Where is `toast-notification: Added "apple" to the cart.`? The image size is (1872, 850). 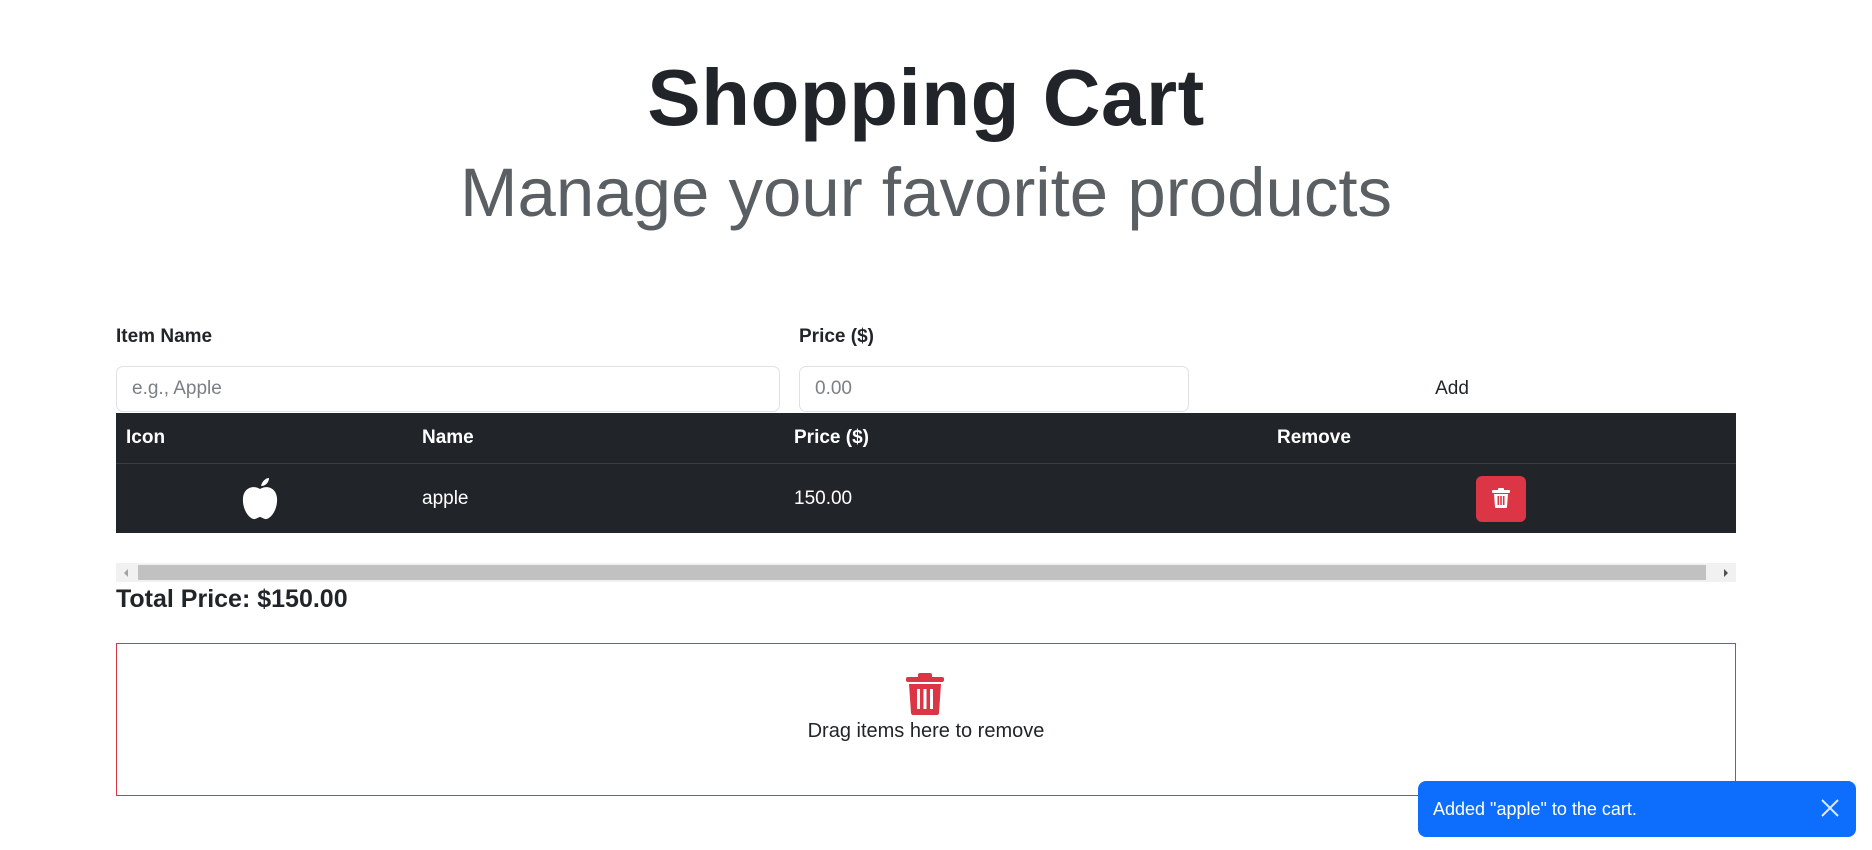 toast-notification: Added "apple" to the cart. is located at coordinates (1637, 809).